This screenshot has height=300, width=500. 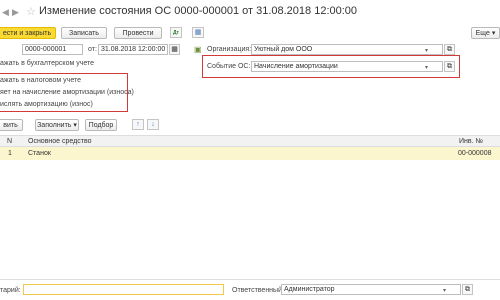 What do you see at coordinates (52, 49) in the screenshot?
I see `number-field: 0000-000001` at bounding box center [52, 49].